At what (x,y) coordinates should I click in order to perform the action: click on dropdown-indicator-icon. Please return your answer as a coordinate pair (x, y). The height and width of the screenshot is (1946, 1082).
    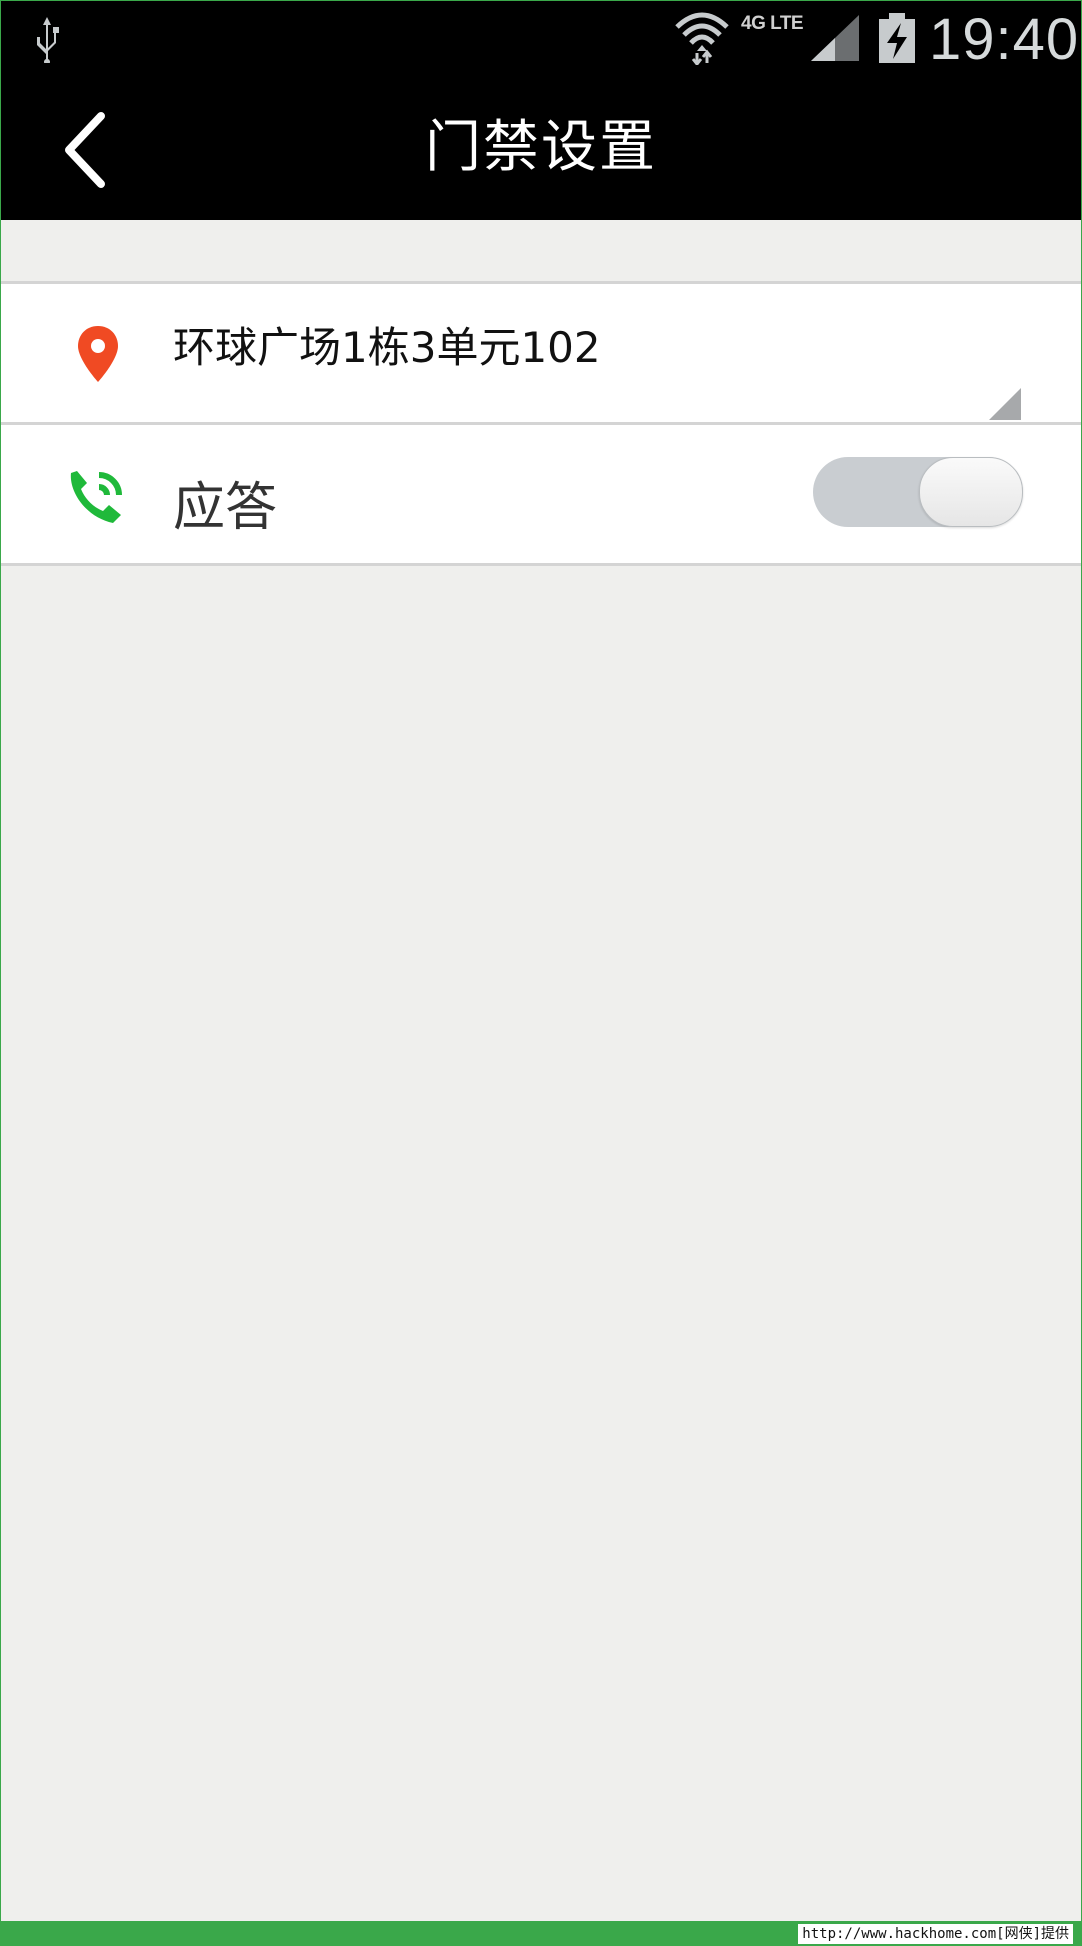
    Looking at the image, I should click on (1005, 404).